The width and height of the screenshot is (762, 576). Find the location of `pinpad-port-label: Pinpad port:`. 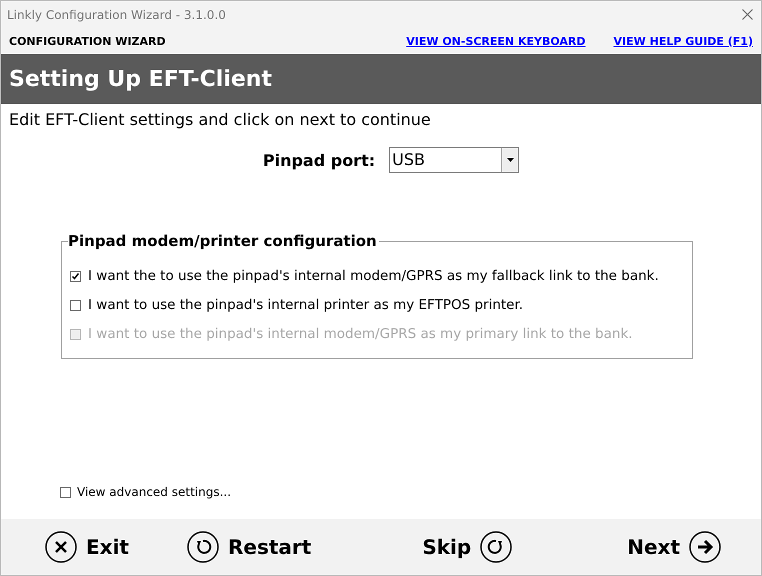

pinpad-port-label: Pinpad port: is located at coordinates (319, 160).